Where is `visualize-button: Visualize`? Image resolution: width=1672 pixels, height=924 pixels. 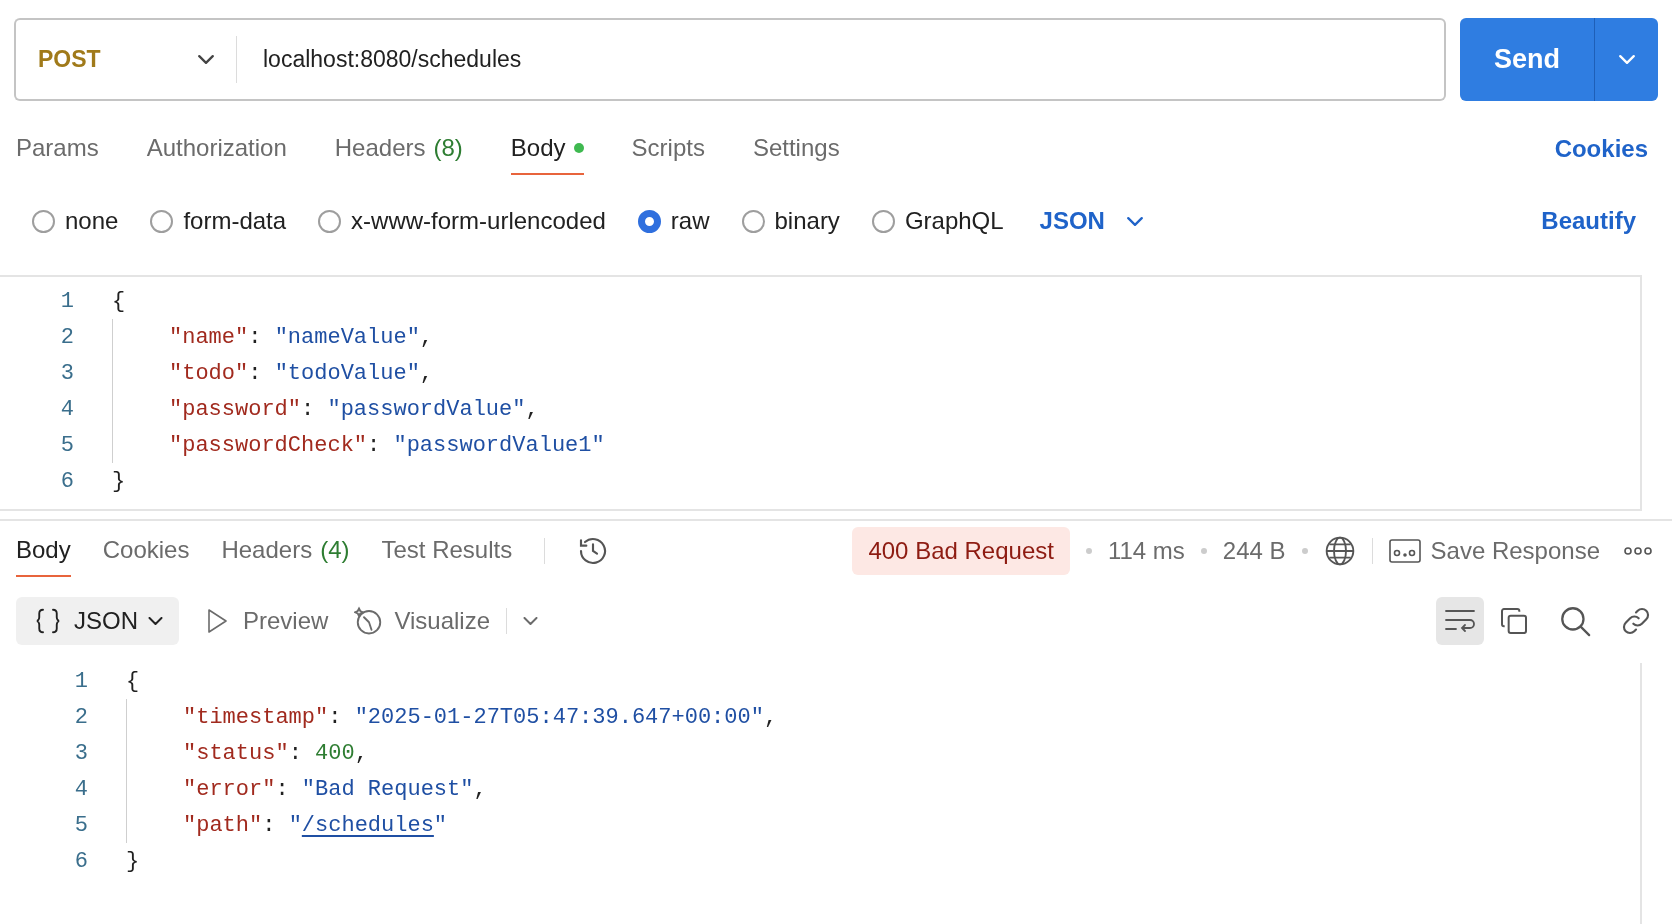 visualize-button: Visualize is located at coordinates (422, 621).